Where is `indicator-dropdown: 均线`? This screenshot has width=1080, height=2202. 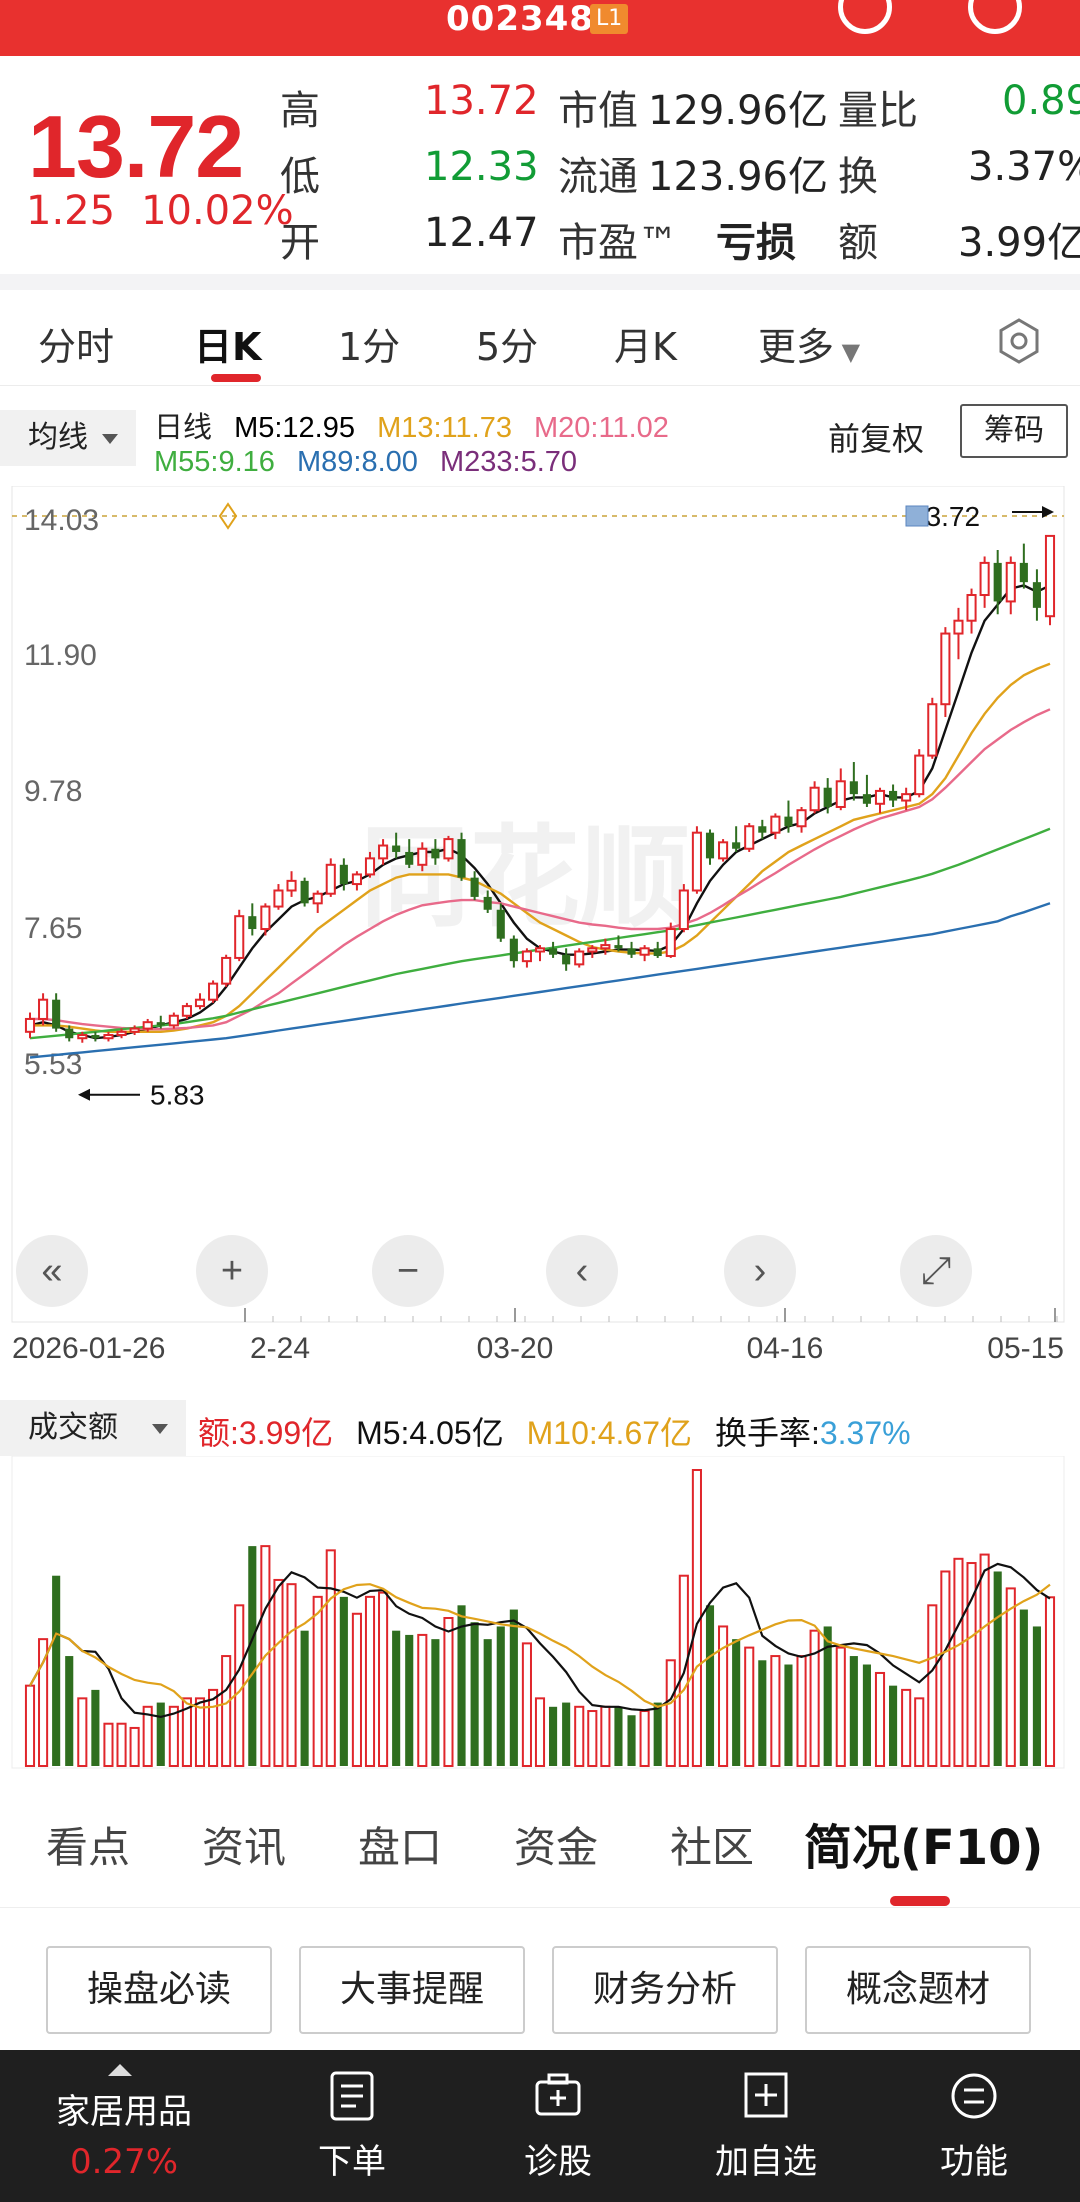 indicator-dropdown: 均线 is located at coordinates (68, 438).